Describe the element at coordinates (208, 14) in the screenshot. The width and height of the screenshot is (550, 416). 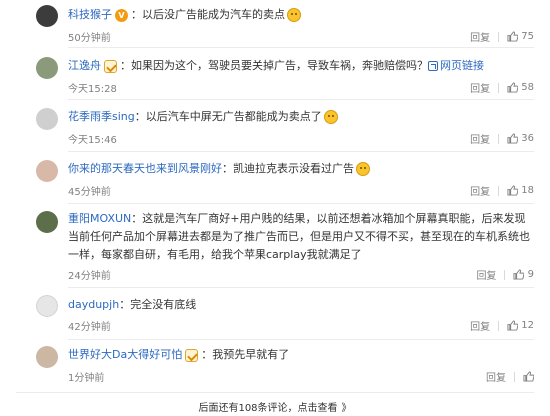
I see `comment-text: ：以后没广告能成为汽车的卖点` at that location.